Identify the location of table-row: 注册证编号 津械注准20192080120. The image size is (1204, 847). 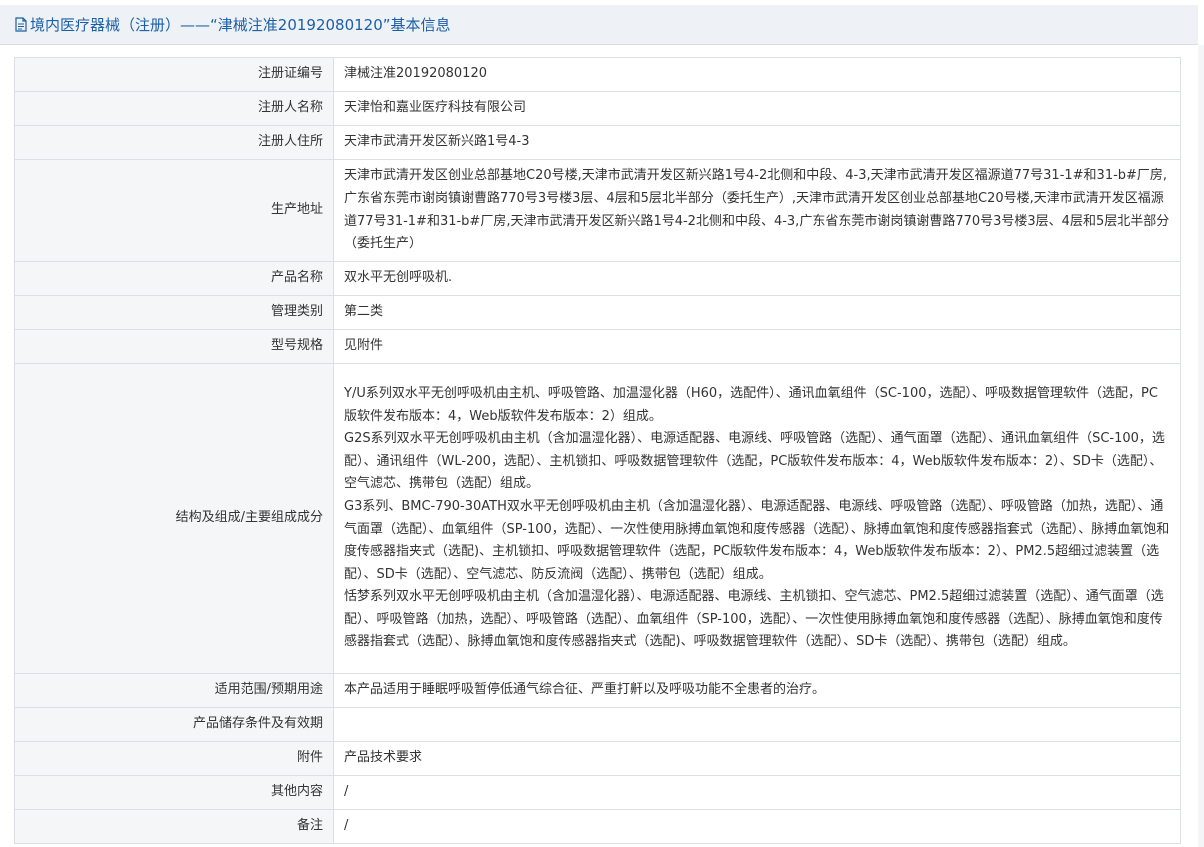
(597, 74).